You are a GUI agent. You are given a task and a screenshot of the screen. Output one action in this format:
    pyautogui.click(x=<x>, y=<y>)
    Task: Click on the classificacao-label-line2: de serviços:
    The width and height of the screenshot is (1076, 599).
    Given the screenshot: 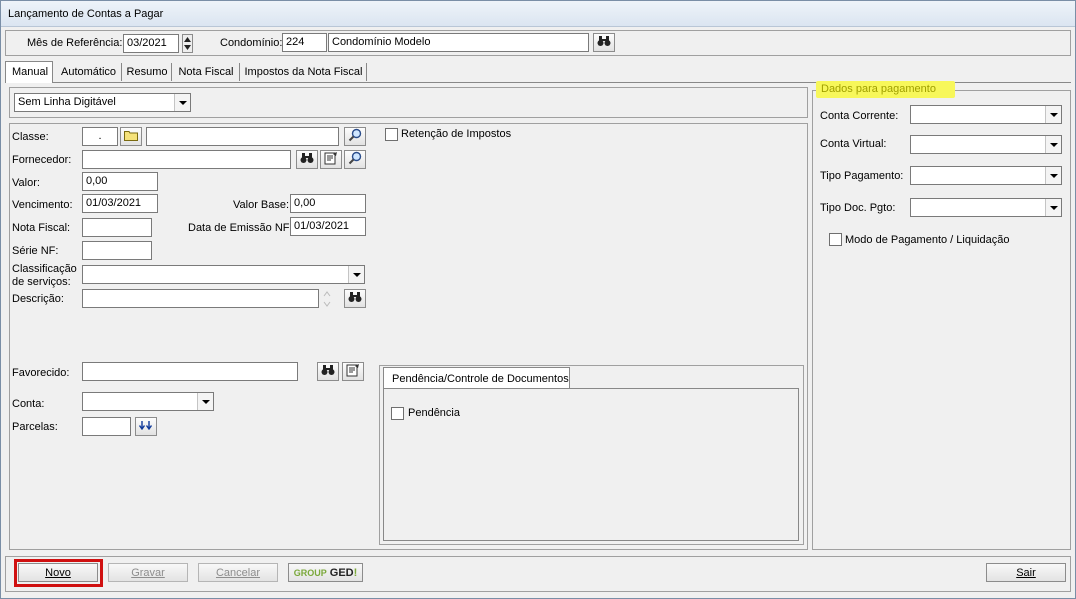 What is the action you would take?
    pyautogui.click(x=41, y=282)
    